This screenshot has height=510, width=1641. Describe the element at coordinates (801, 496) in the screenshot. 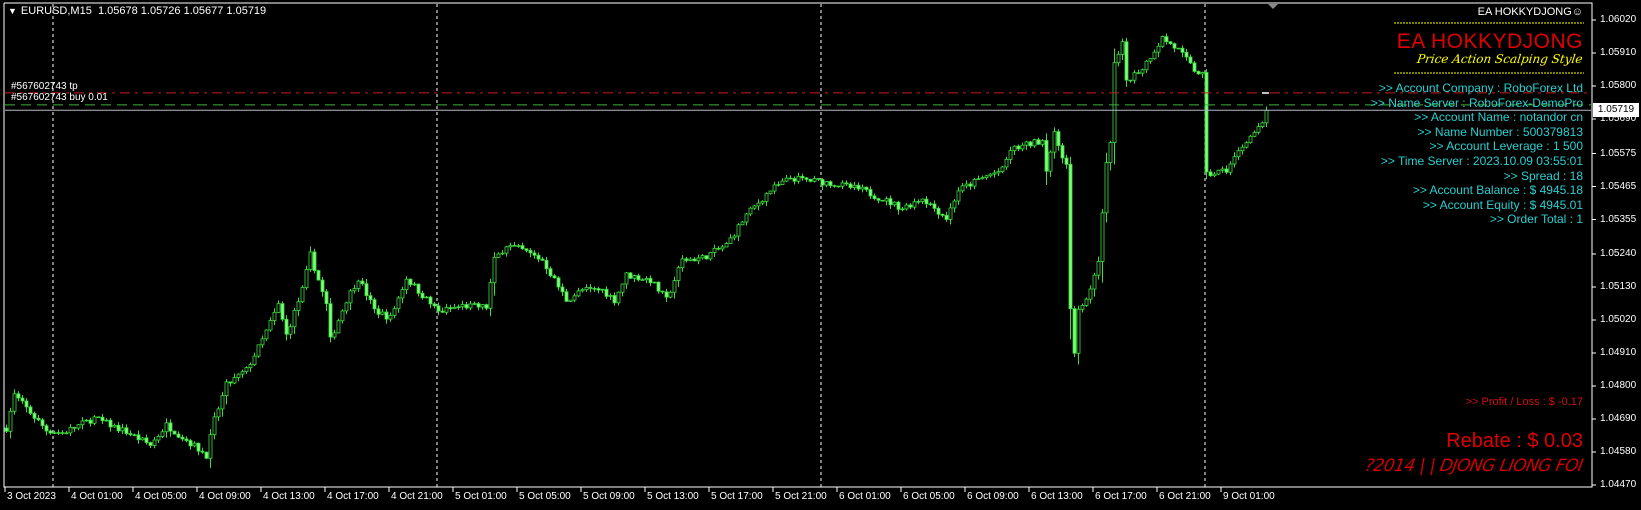

I see `time-tick-label: 5 Oct 21:00` at that location.